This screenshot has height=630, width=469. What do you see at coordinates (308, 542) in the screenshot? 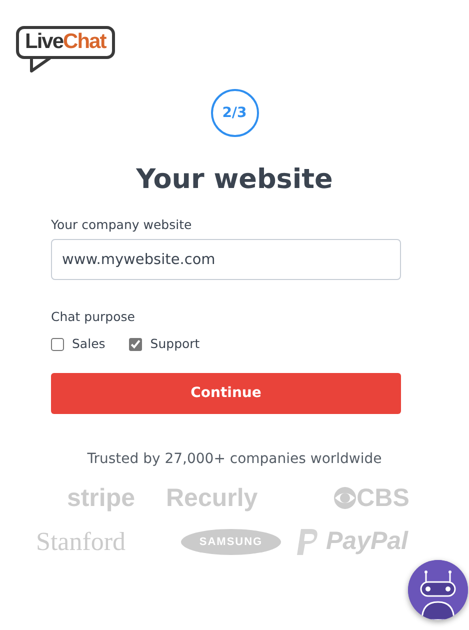
I see `paypal-icon` at bounding box center [308, 542].